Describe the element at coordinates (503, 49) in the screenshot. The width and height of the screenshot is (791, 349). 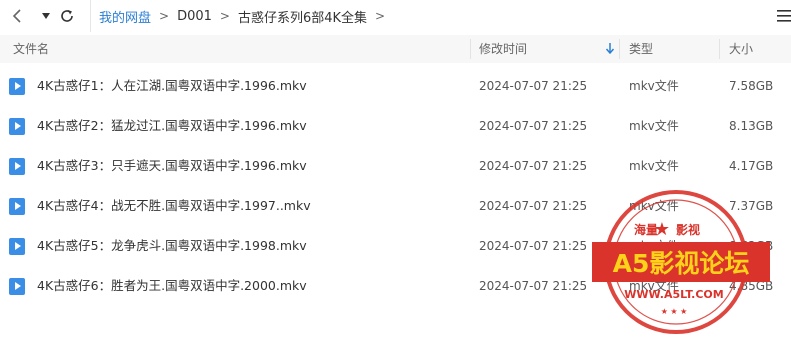
I see `column-header-date: 修改时间` at that location.